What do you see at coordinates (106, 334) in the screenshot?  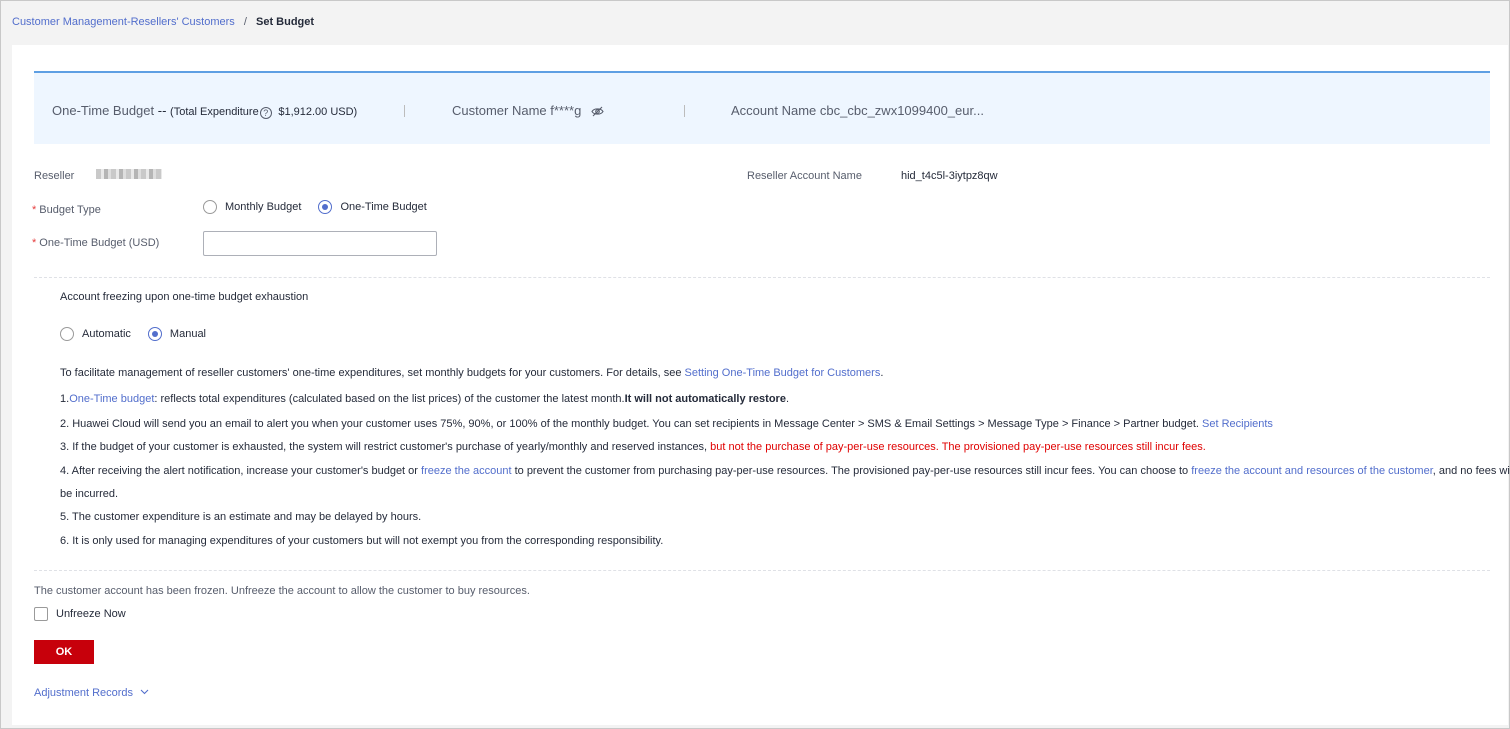 I see `radio-automatic-label: Automatic` at bounding box center [106, 334].